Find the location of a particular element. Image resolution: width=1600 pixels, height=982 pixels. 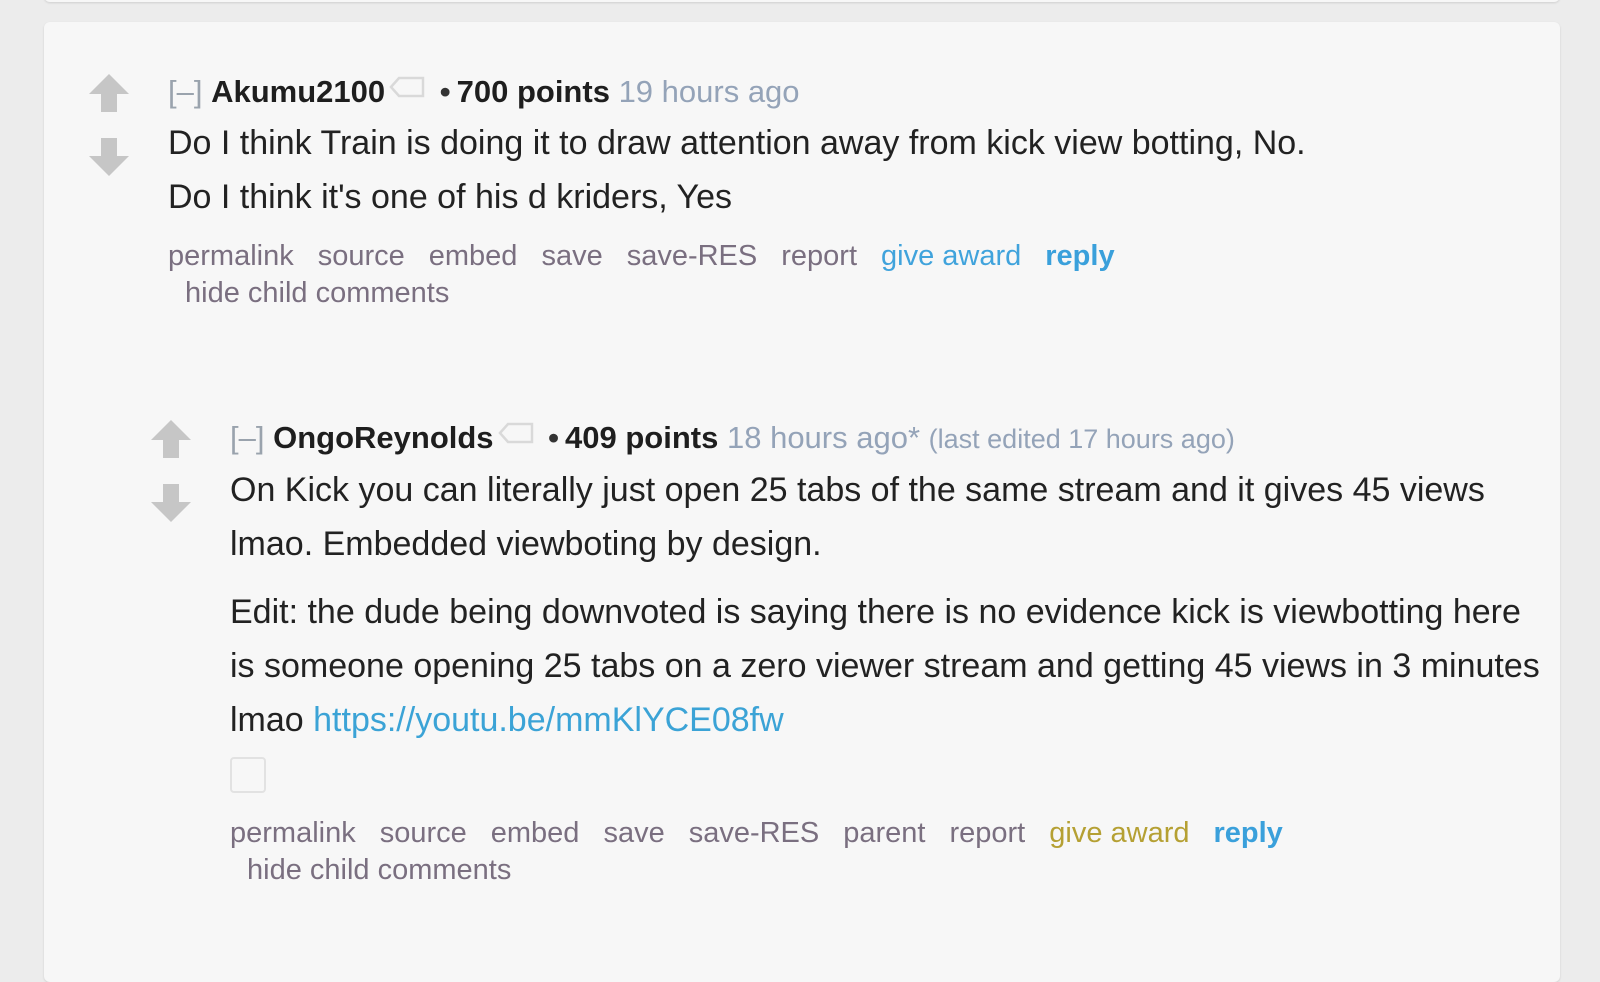

comment-author: OngoReynolds is located at coordinates (383, 437).